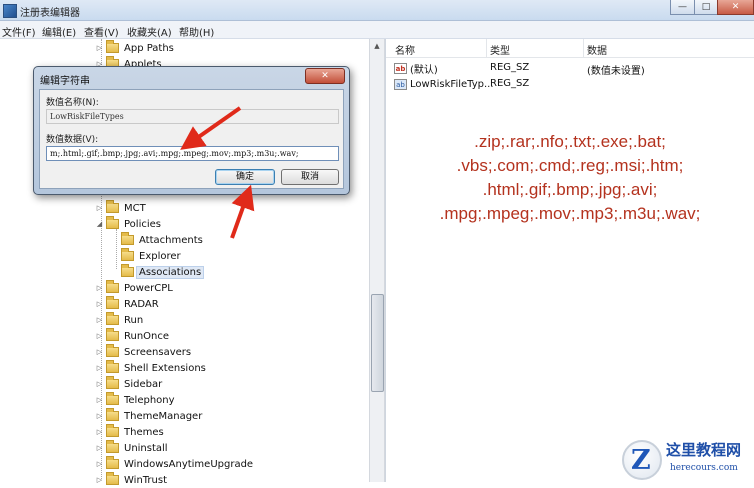 Image resolution: width=754 pixels, height=488 pixels. Describe the element at coordinates (377, 30) in the screenshot. I see `menu-bar: 文件(F) 编辑(E) 查看(V) 收藏夹(A) 帮助(H)` at that location.